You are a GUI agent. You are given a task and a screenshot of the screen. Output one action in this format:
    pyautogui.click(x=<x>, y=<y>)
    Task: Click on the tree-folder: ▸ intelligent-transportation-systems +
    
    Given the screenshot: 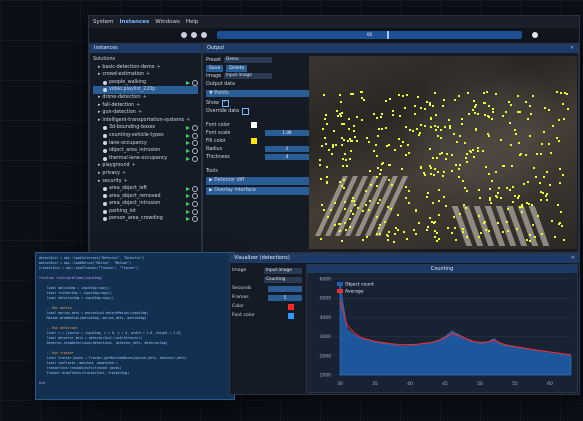 What is the action you would take?
    pyautogui.click(x=145, y=121)
    